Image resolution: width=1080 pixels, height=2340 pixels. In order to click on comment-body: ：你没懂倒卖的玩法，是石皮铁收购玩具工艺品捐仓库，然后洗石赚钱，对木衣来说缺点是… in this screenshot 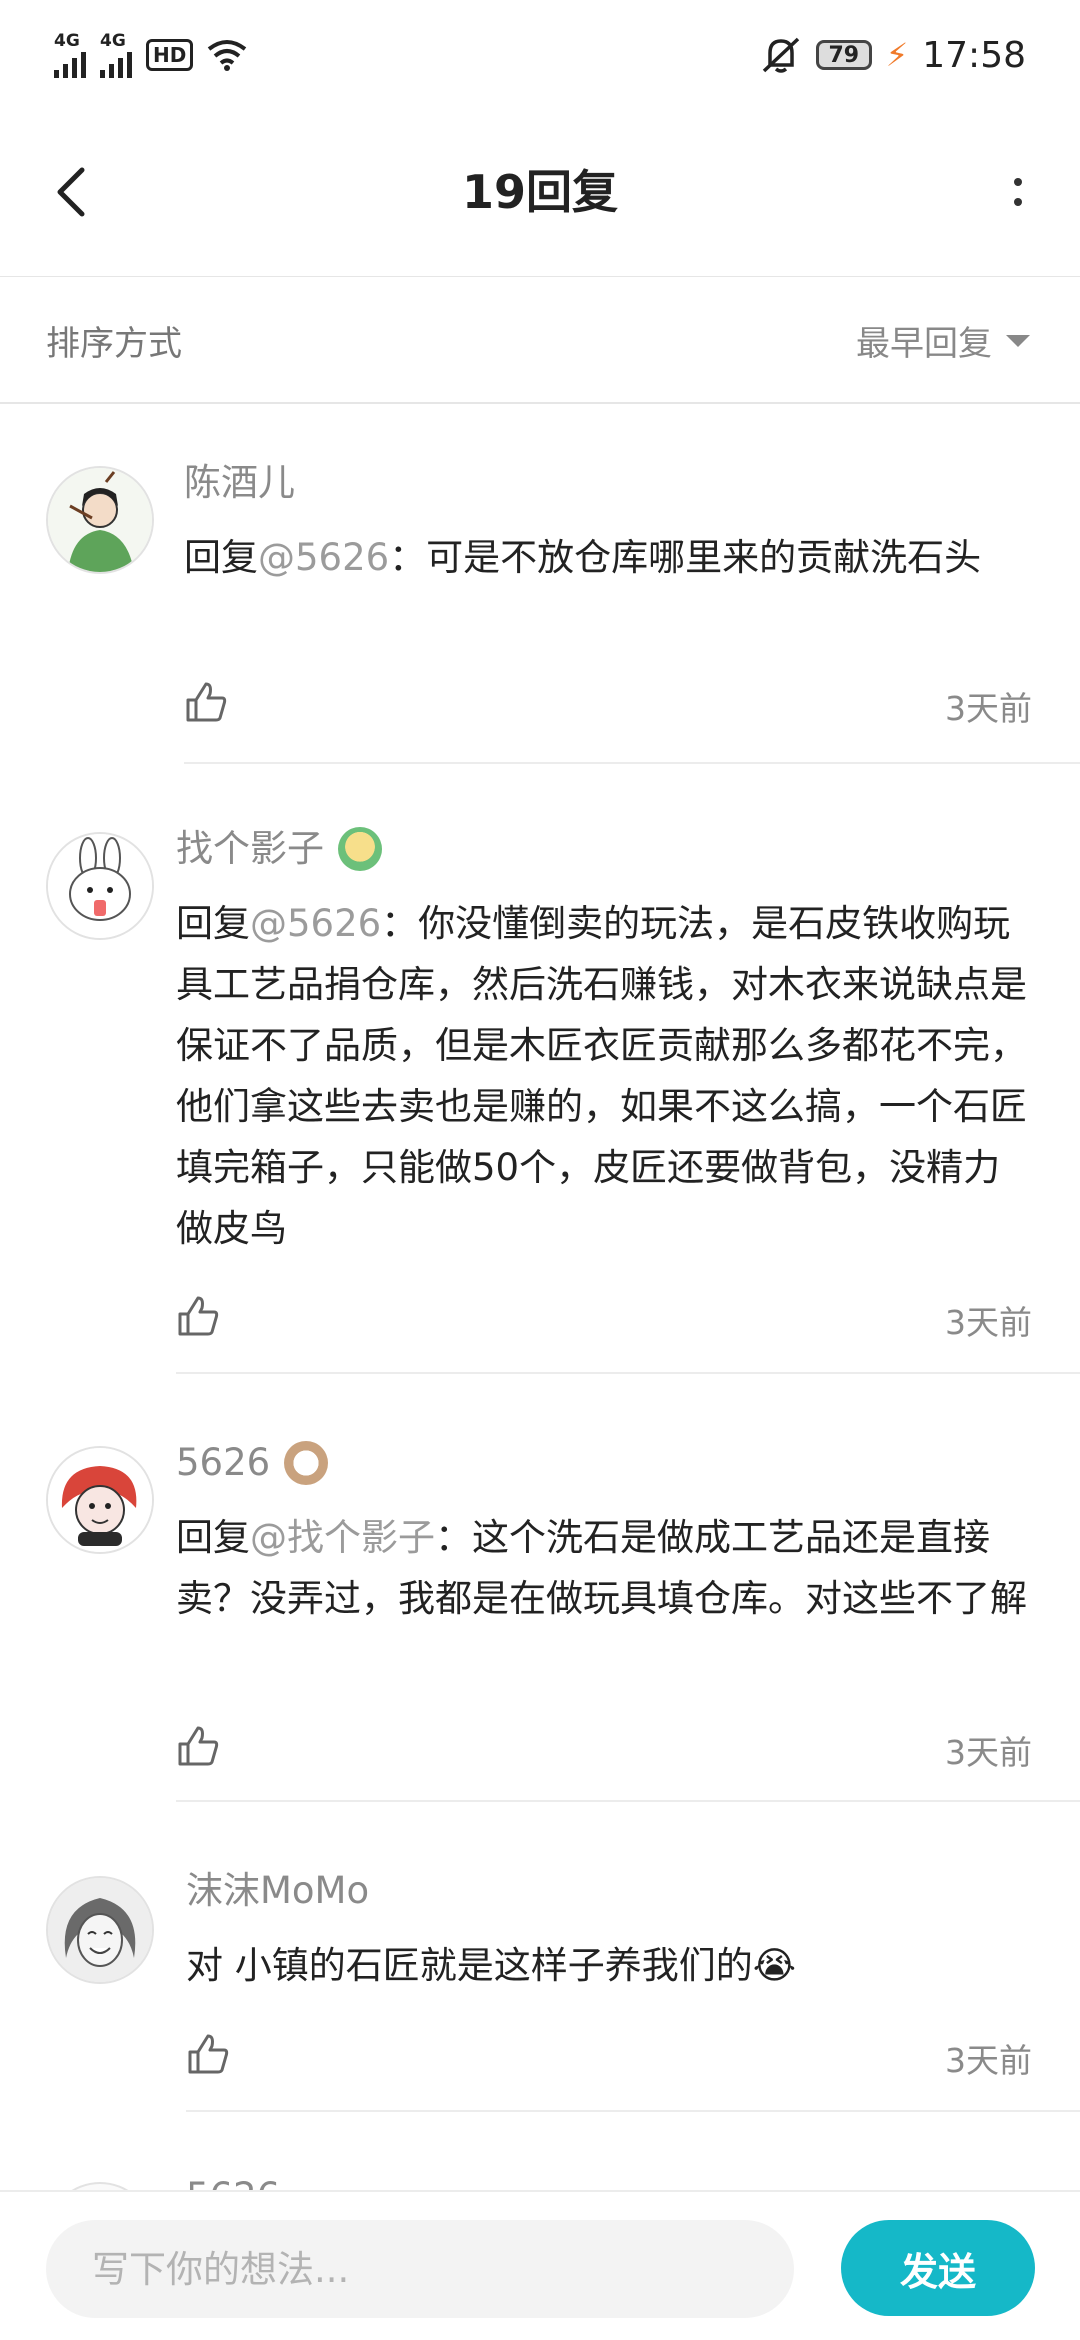, I will do `click(601, 1076)`.